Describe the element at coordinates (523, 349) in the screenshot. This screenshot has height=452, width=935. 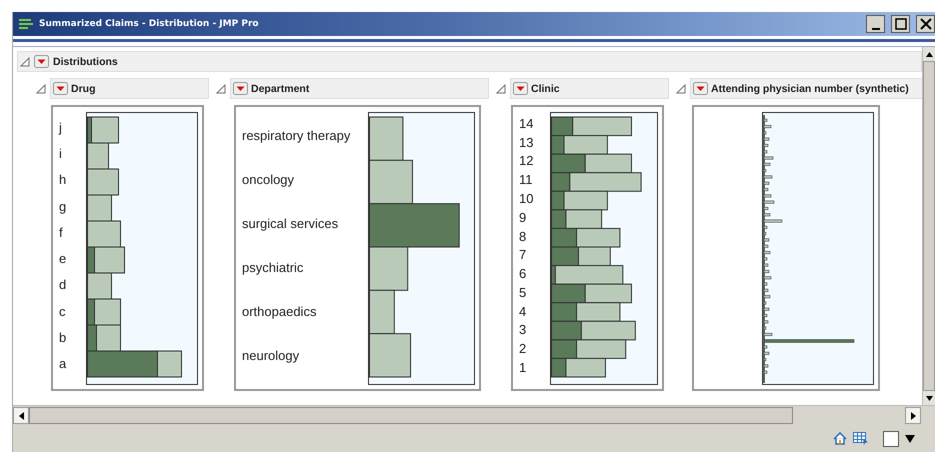
I see `category-label: 2` at that location.